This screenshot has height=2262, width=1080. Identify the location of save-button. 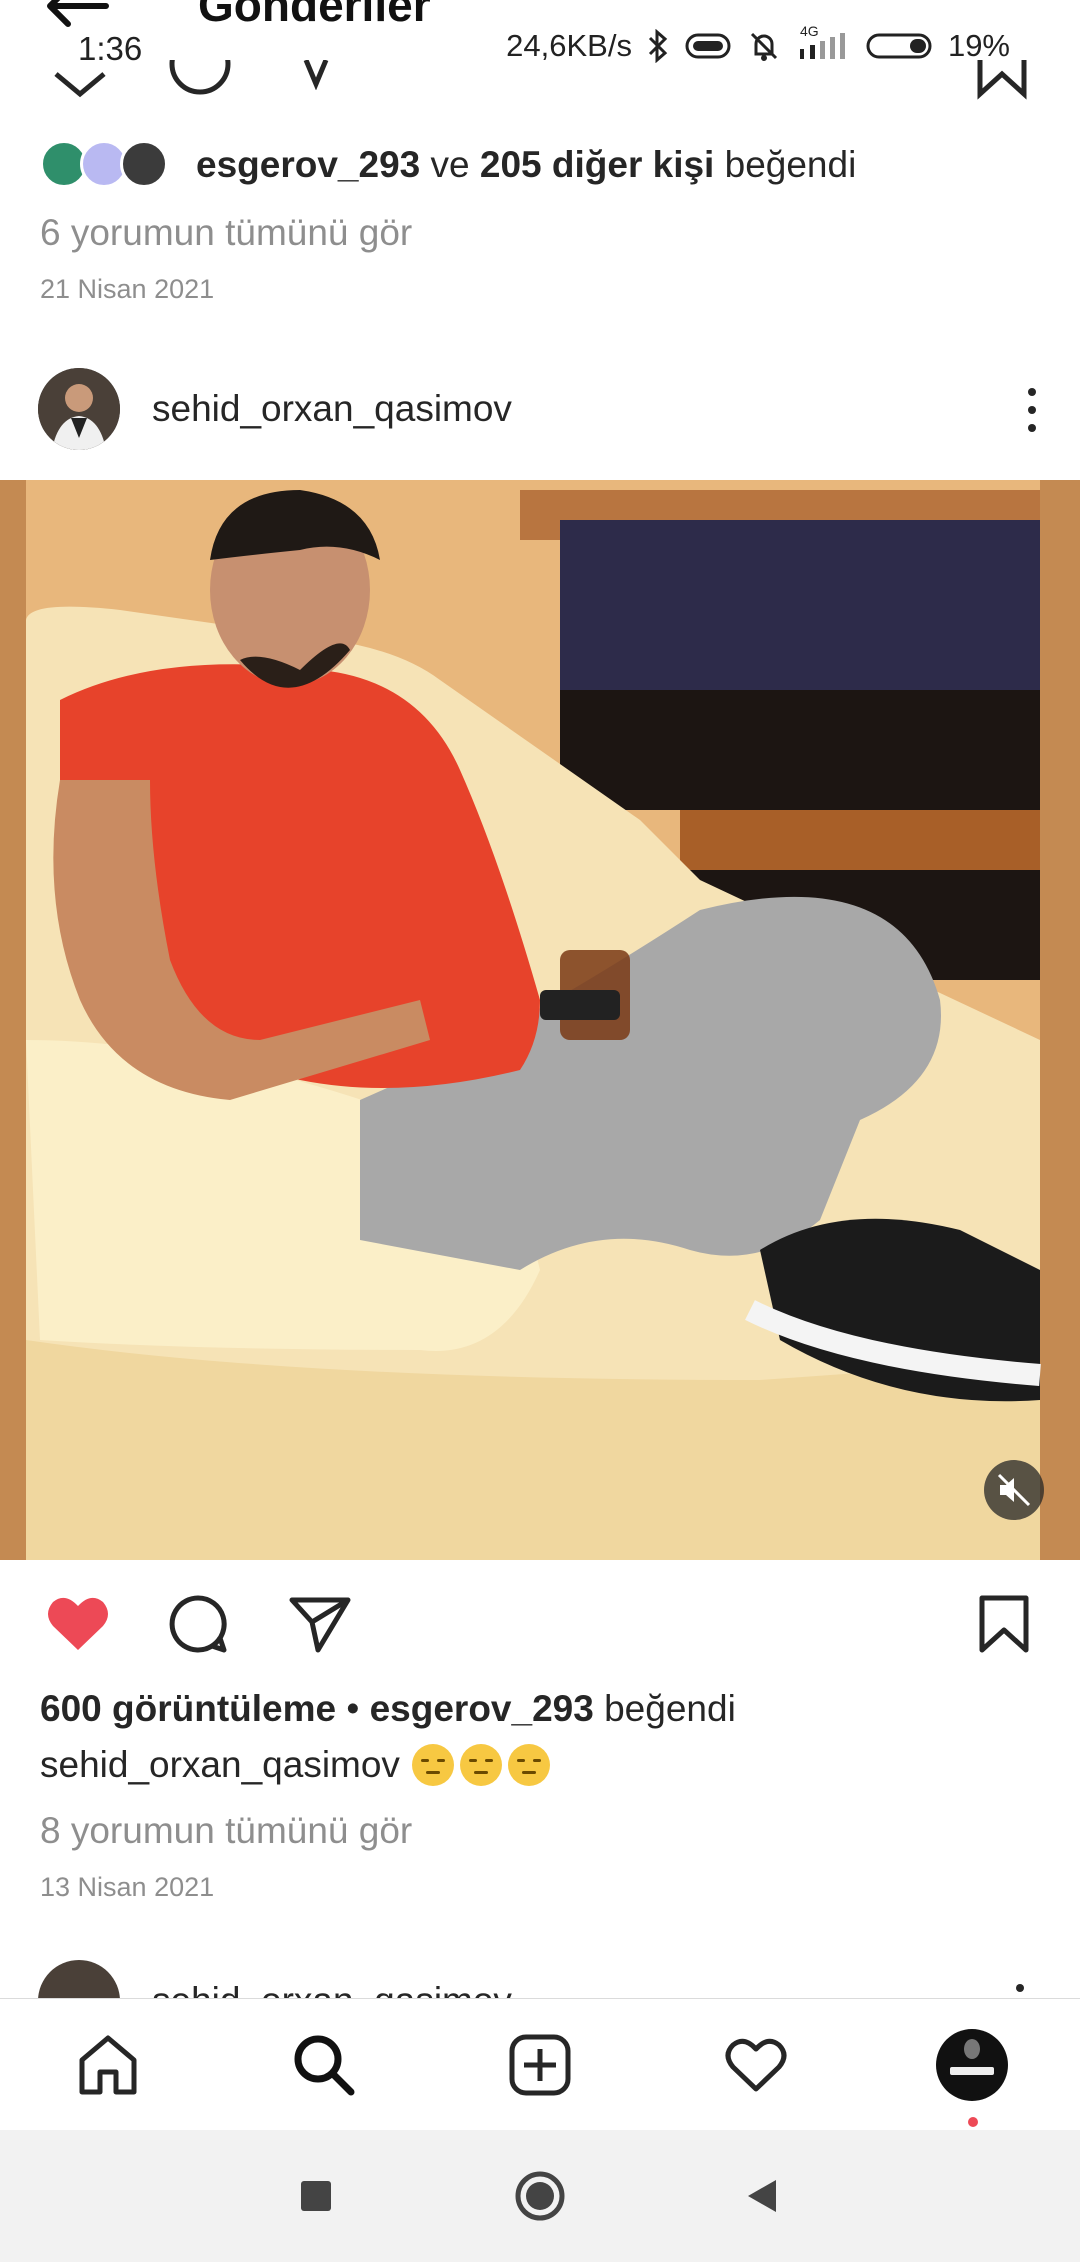
(1004, 1624).